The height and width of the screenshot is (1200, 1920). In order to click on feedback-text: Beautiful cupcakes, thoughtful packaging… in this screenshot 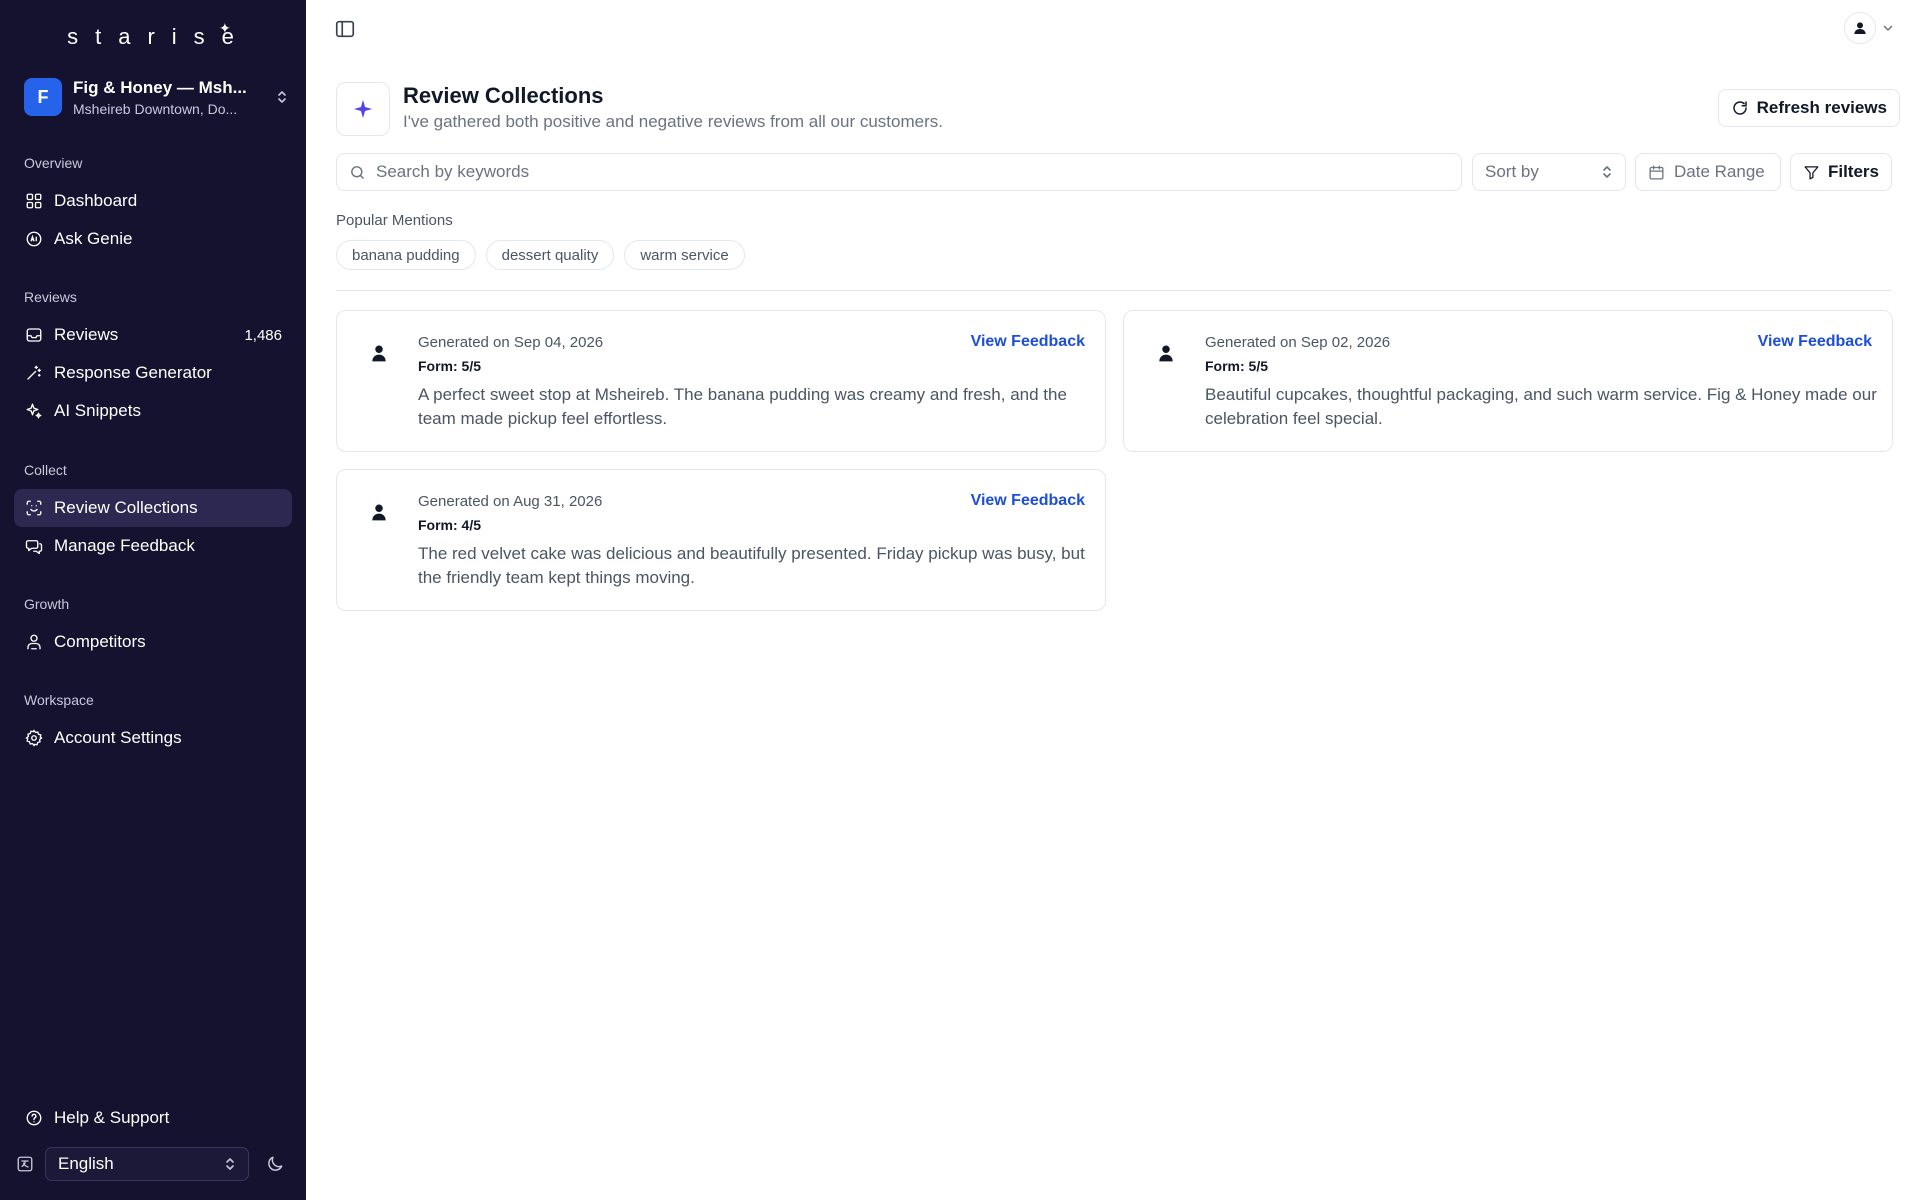, I will do `click(1541, 406)`.